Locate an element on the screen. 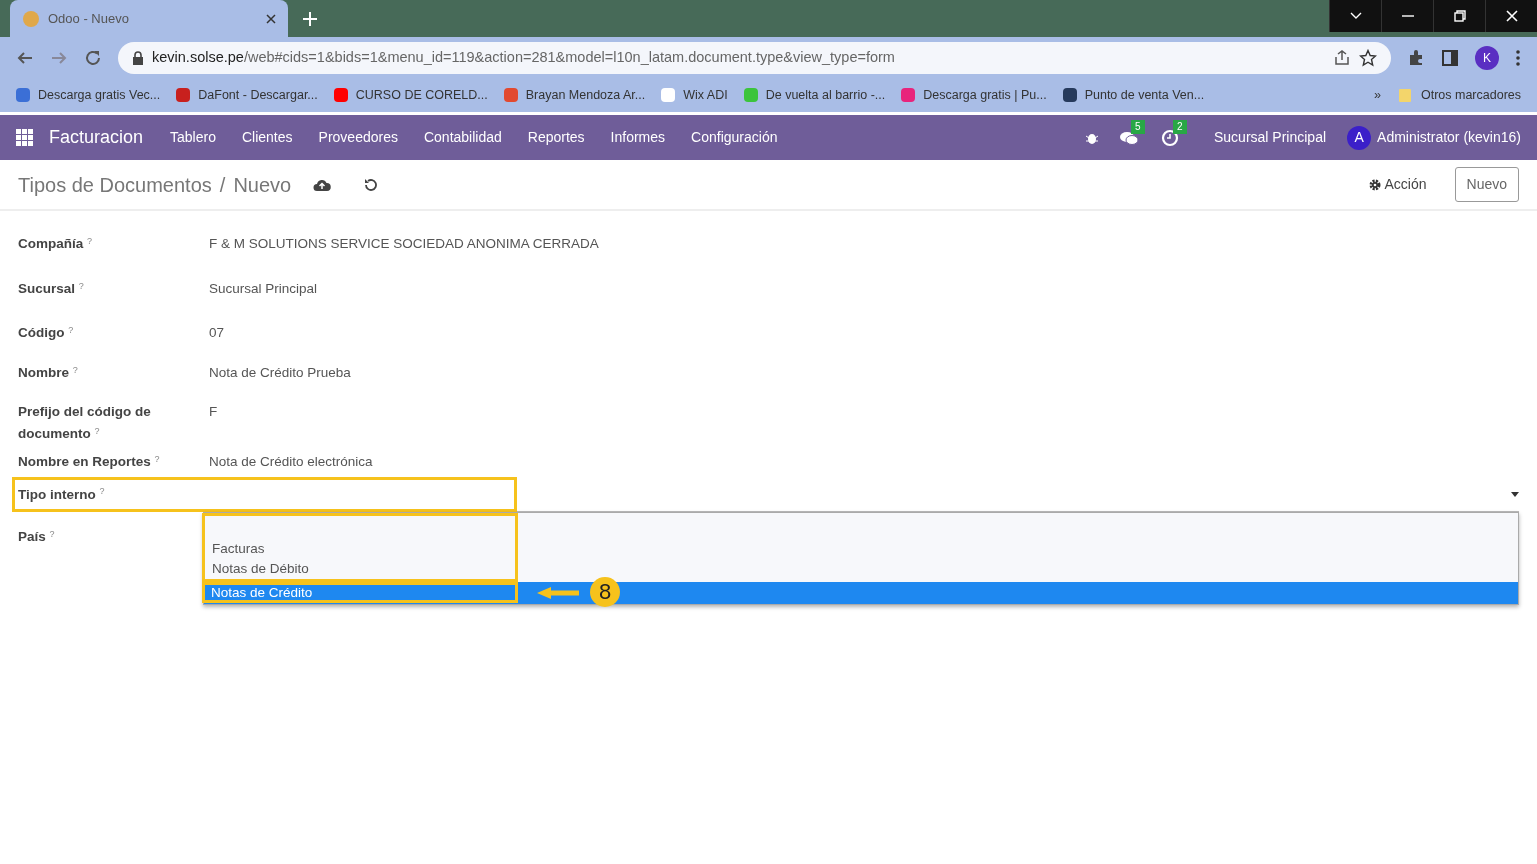 This screenshot has height=864, width=1537. star-icon is located at coordinates (1368, 57).